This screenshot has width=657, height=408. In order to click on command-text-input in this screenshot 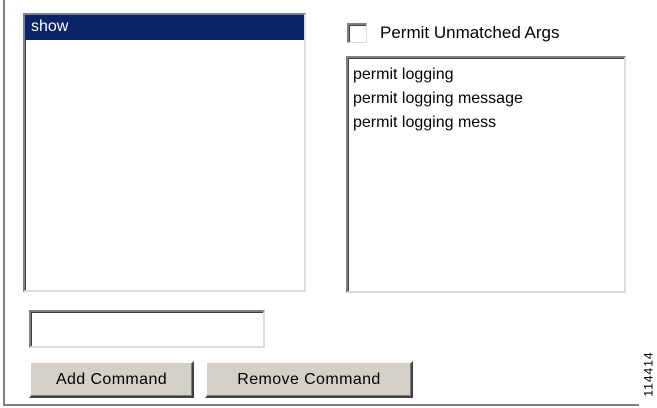, I will do `click(147, 329)`.